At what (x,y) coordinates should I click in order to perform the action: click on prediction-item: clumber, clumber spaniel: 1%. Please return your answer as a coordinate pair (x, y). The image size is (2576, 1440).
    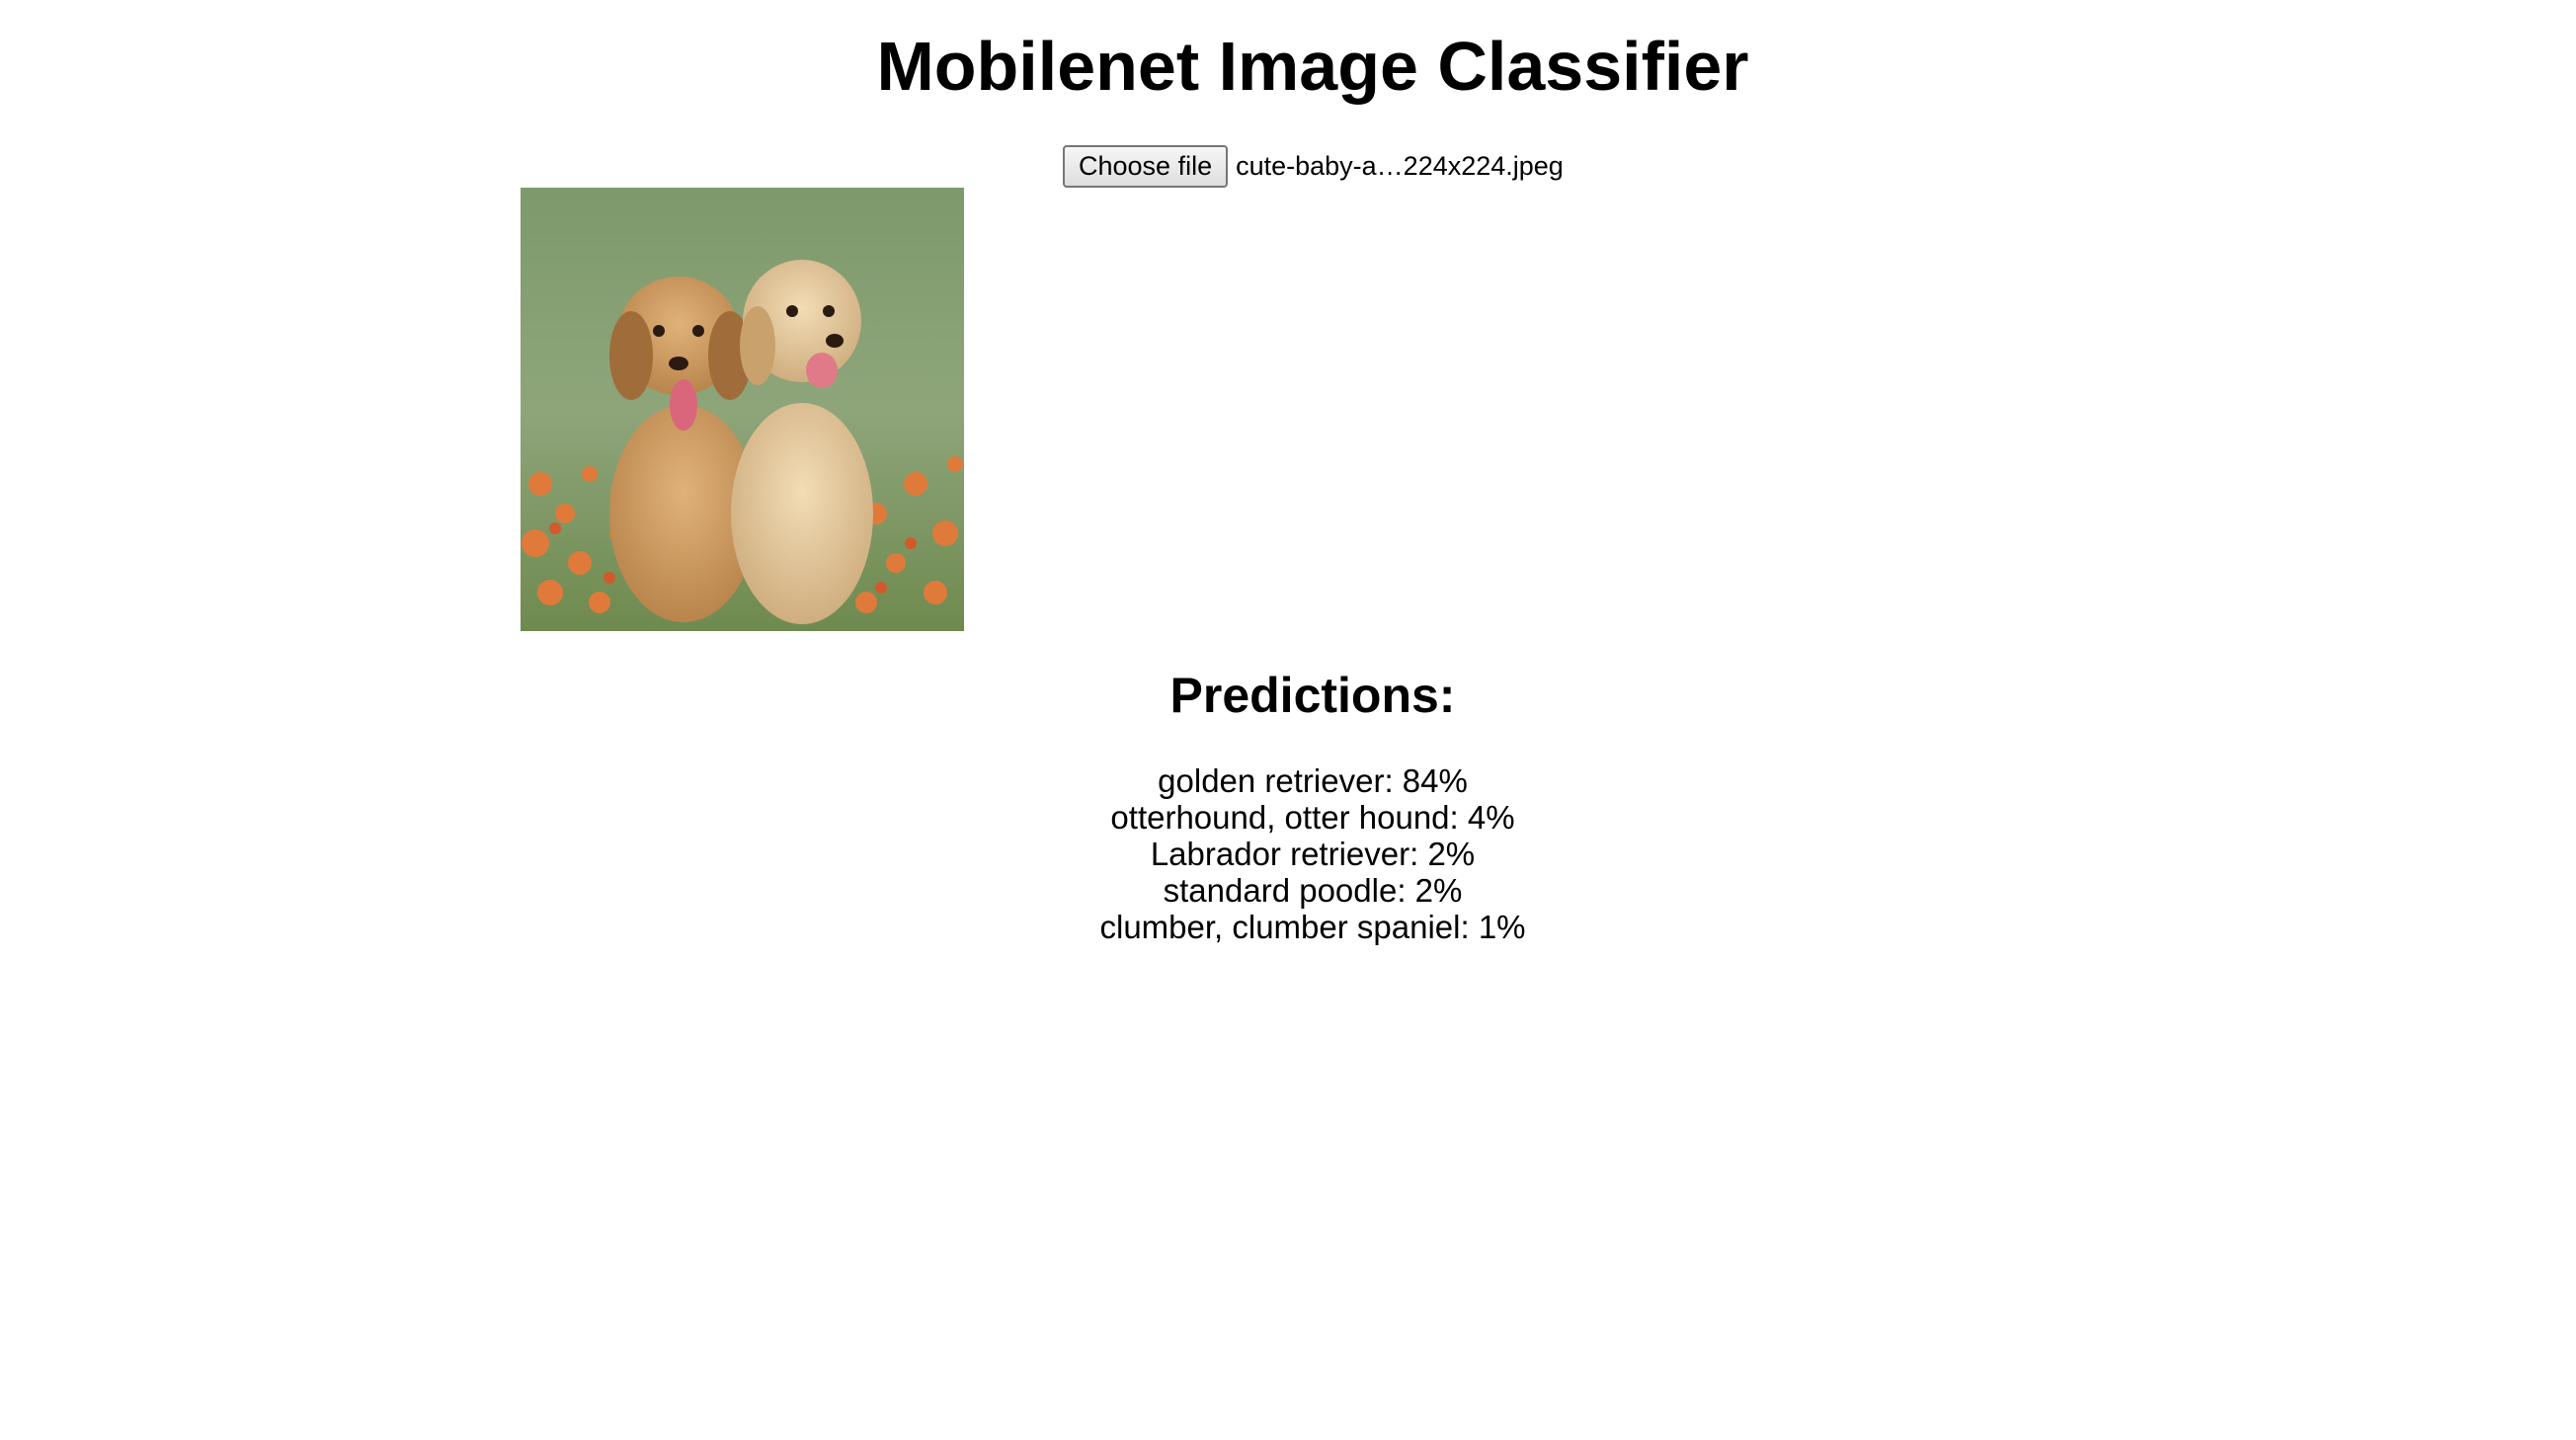
    Looking at the image, I should click on (1312, 927).